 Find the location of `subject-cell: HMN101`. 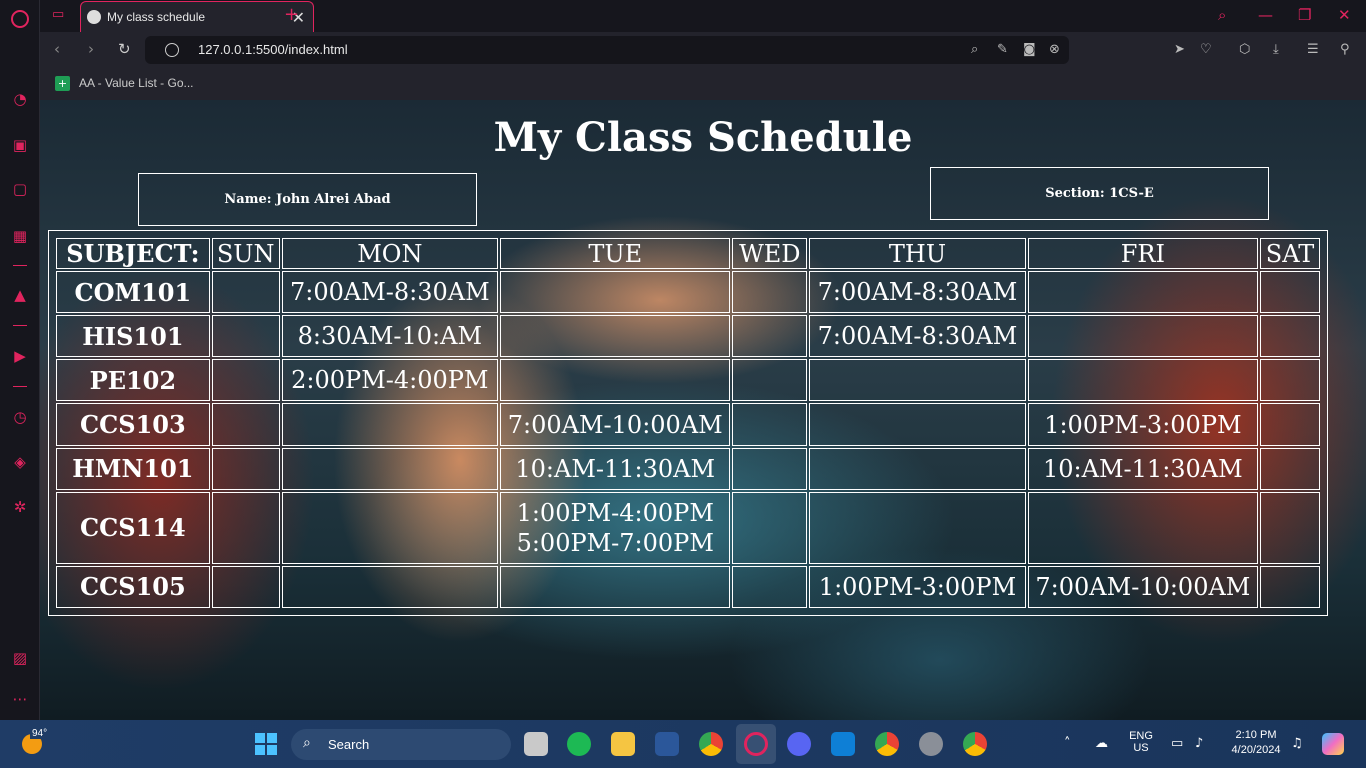

subject-cell: HMN101 is located at coordinates (133, 468).